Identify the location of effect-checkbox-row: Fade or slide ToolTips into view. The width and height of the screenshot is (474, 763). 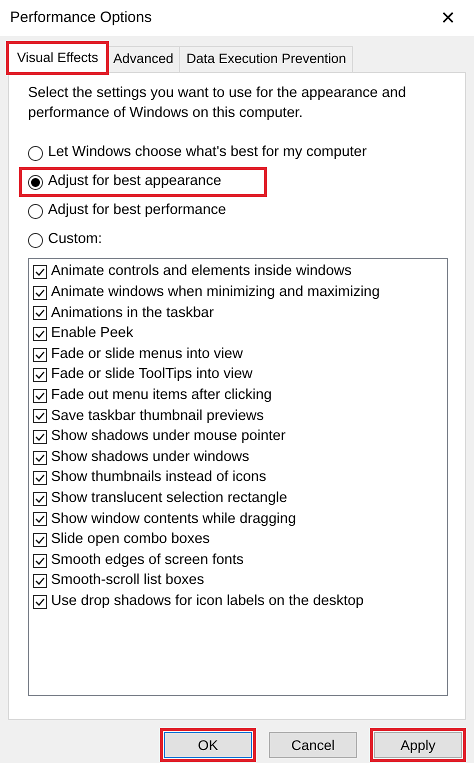
(142, 375).